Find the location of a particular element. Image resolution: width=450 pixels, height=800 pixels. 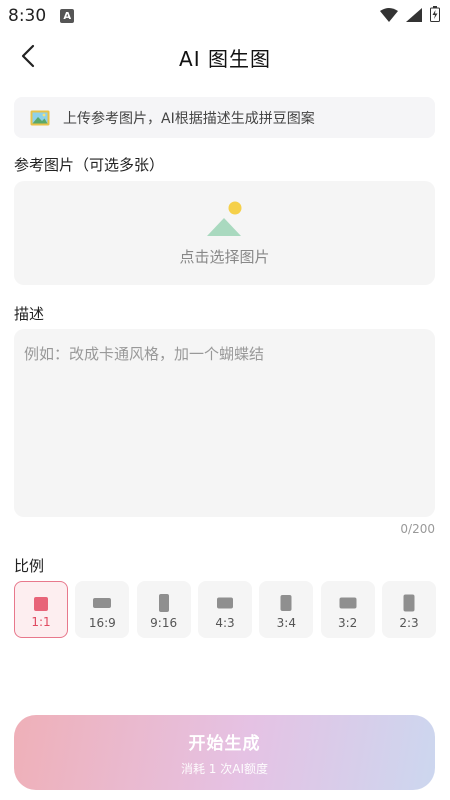

status-icons is located at coordinates (410, 16).